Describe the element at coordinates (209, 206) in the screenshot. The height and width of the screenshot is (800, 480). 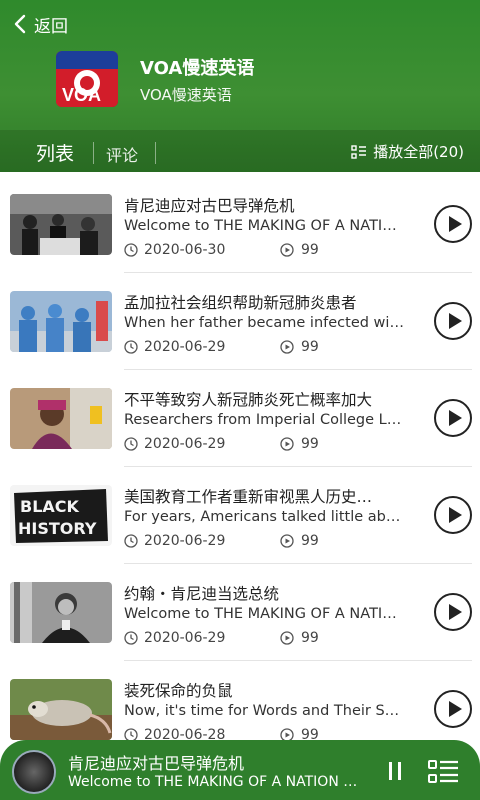
I see `episode-title: 肯尼迪应对古巴导弹危机` at that location.